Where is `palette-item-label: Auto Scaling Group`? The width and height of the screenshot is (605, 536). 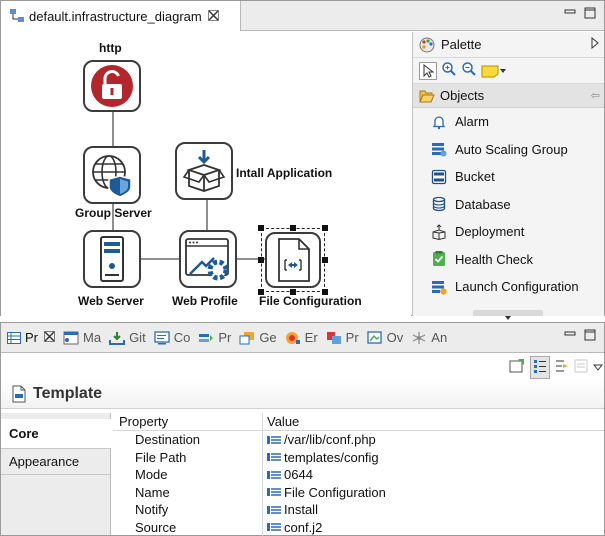
palette-item-label: Auto Scaling Group is located at coordinates (511, 149).